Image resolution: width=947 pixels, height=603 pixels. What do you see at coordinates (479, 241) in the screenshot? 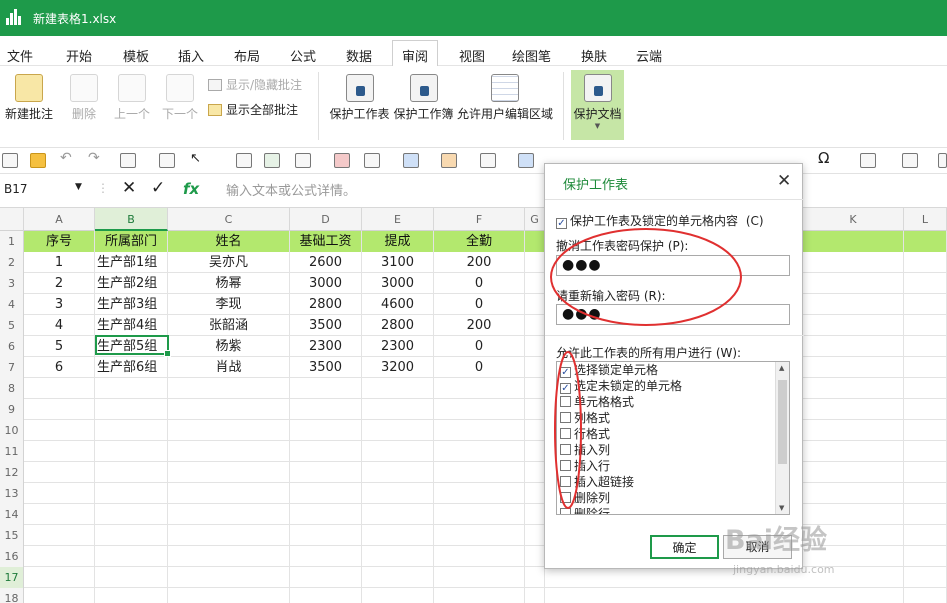
I see `cell: 全勤` at bounding box center [479, 241].